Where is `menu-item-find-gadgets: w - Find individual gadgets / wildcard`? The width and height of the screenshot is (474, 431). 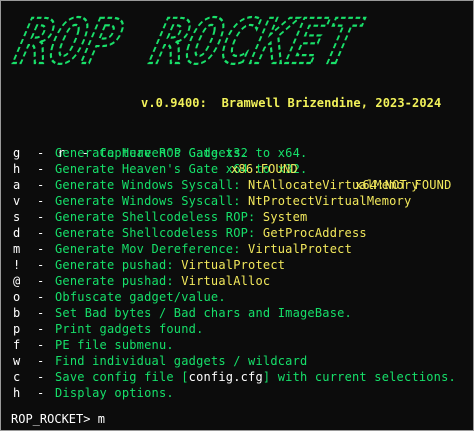
menu-item-find-gadgets: w - Find individual gadgets / wildcard is located at coordinates (243, 361).